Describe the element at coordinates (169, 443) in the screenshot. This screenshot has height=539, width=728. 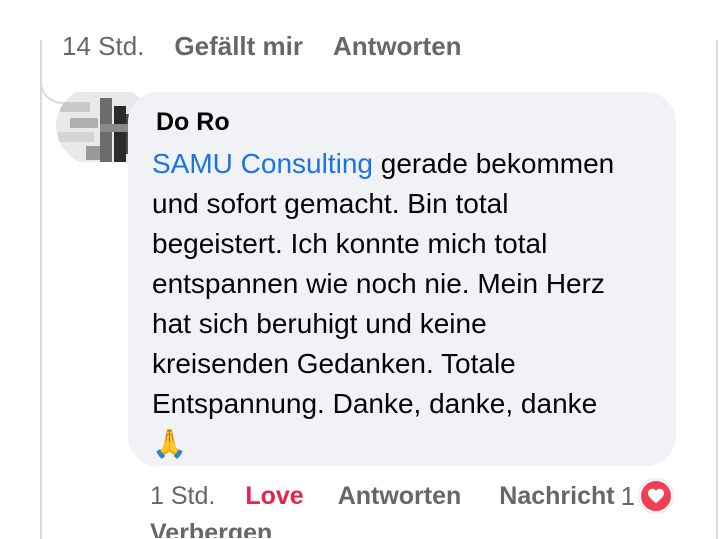
I see `folded-hands-icon: 🙏` at that location.